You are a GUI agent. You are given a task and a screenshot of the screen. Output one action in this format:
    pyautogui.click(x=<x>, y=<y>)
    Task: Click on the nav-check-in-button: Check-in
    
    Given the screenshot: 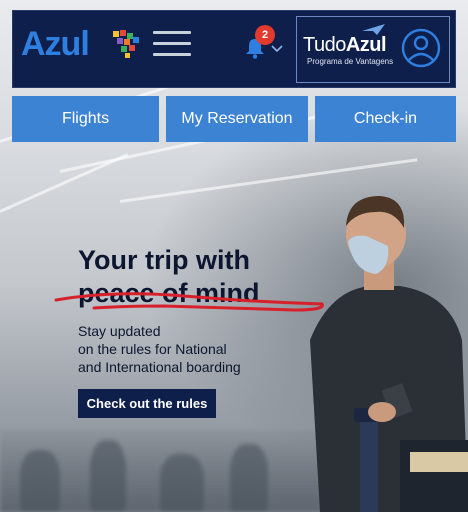 What is the action you would take?
    pyautogui.click(x=385, y=119)
    